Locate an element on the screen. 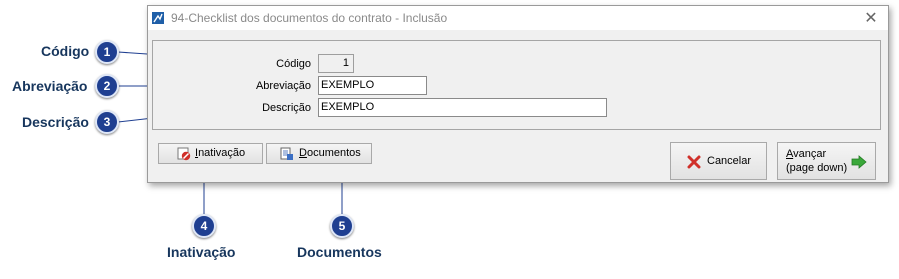 This screenshot has height=279, width=899. documentos-button-label: Documentos is located at coordinates (330, 153).